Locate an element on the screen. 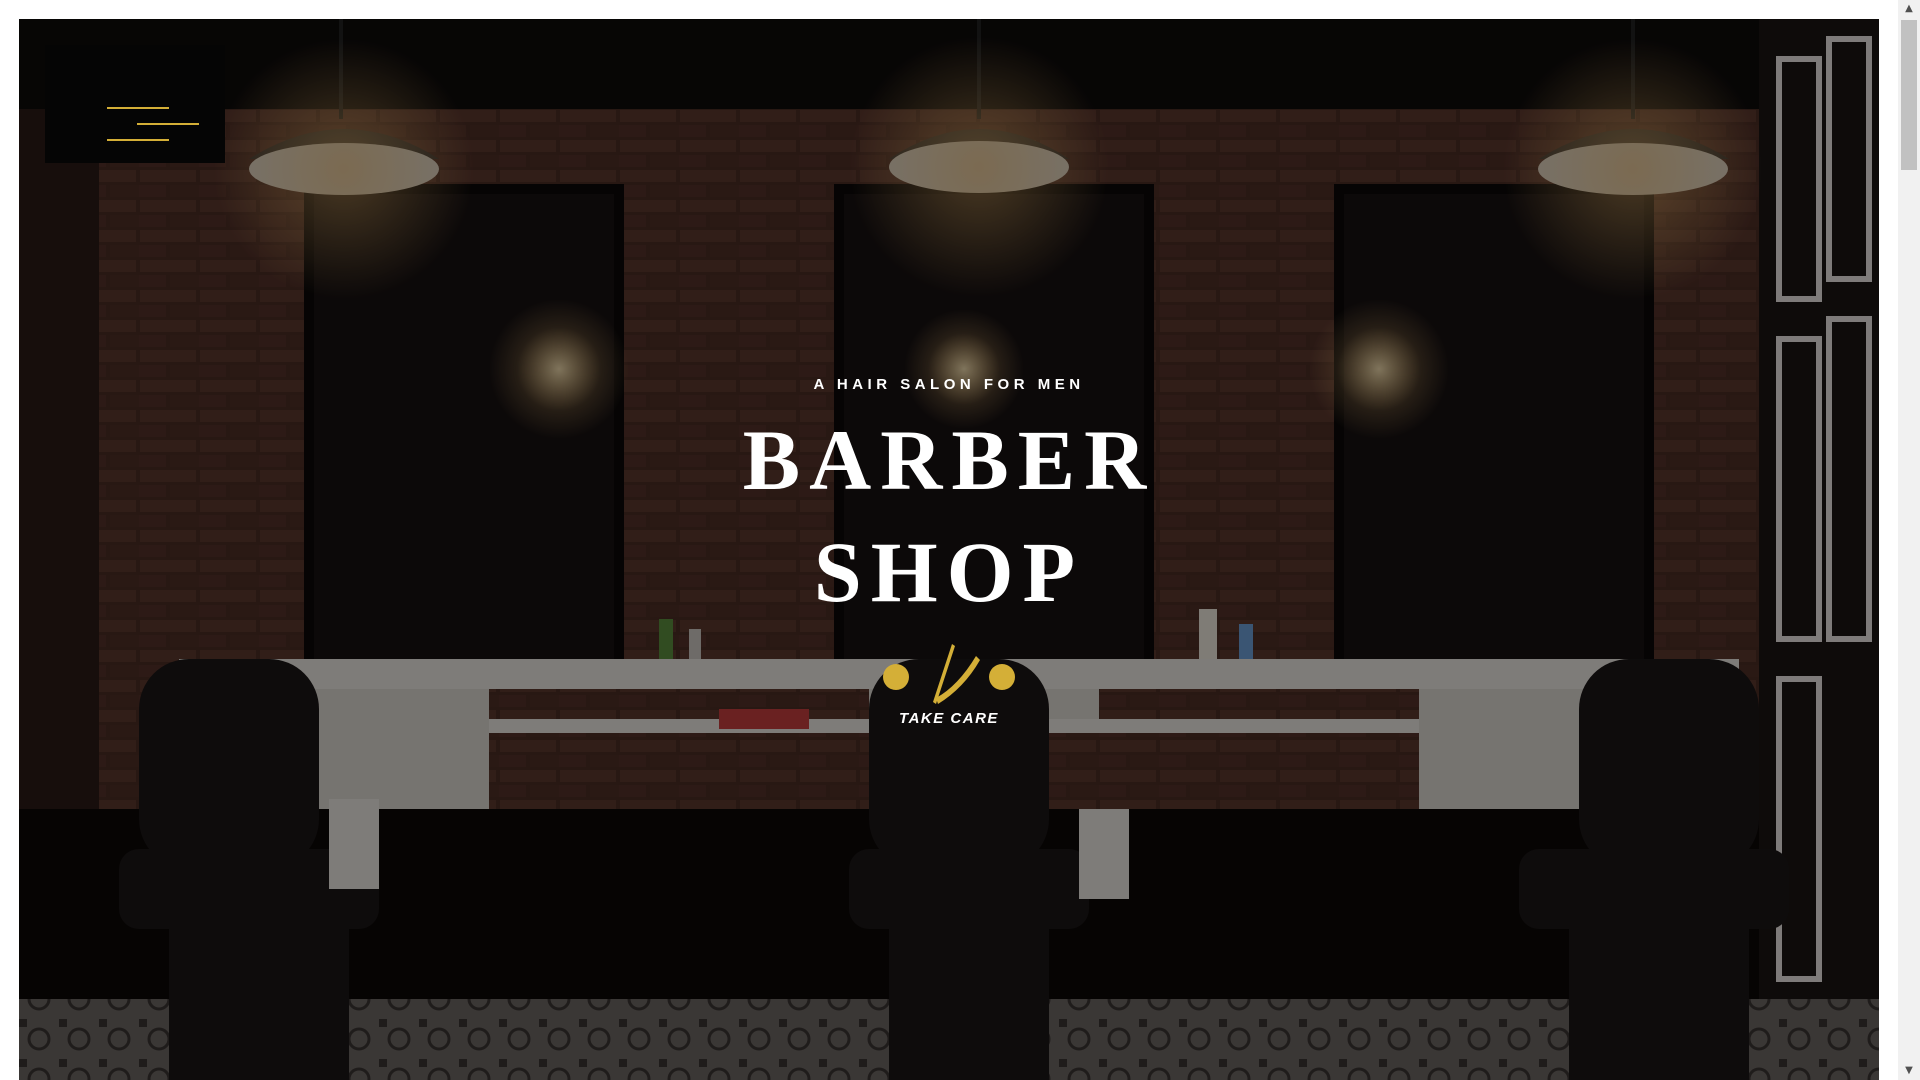 The image size is (1920, 1080). scroll-down-arrow-icon: ▼ is located at coordinates (1909, 1071).